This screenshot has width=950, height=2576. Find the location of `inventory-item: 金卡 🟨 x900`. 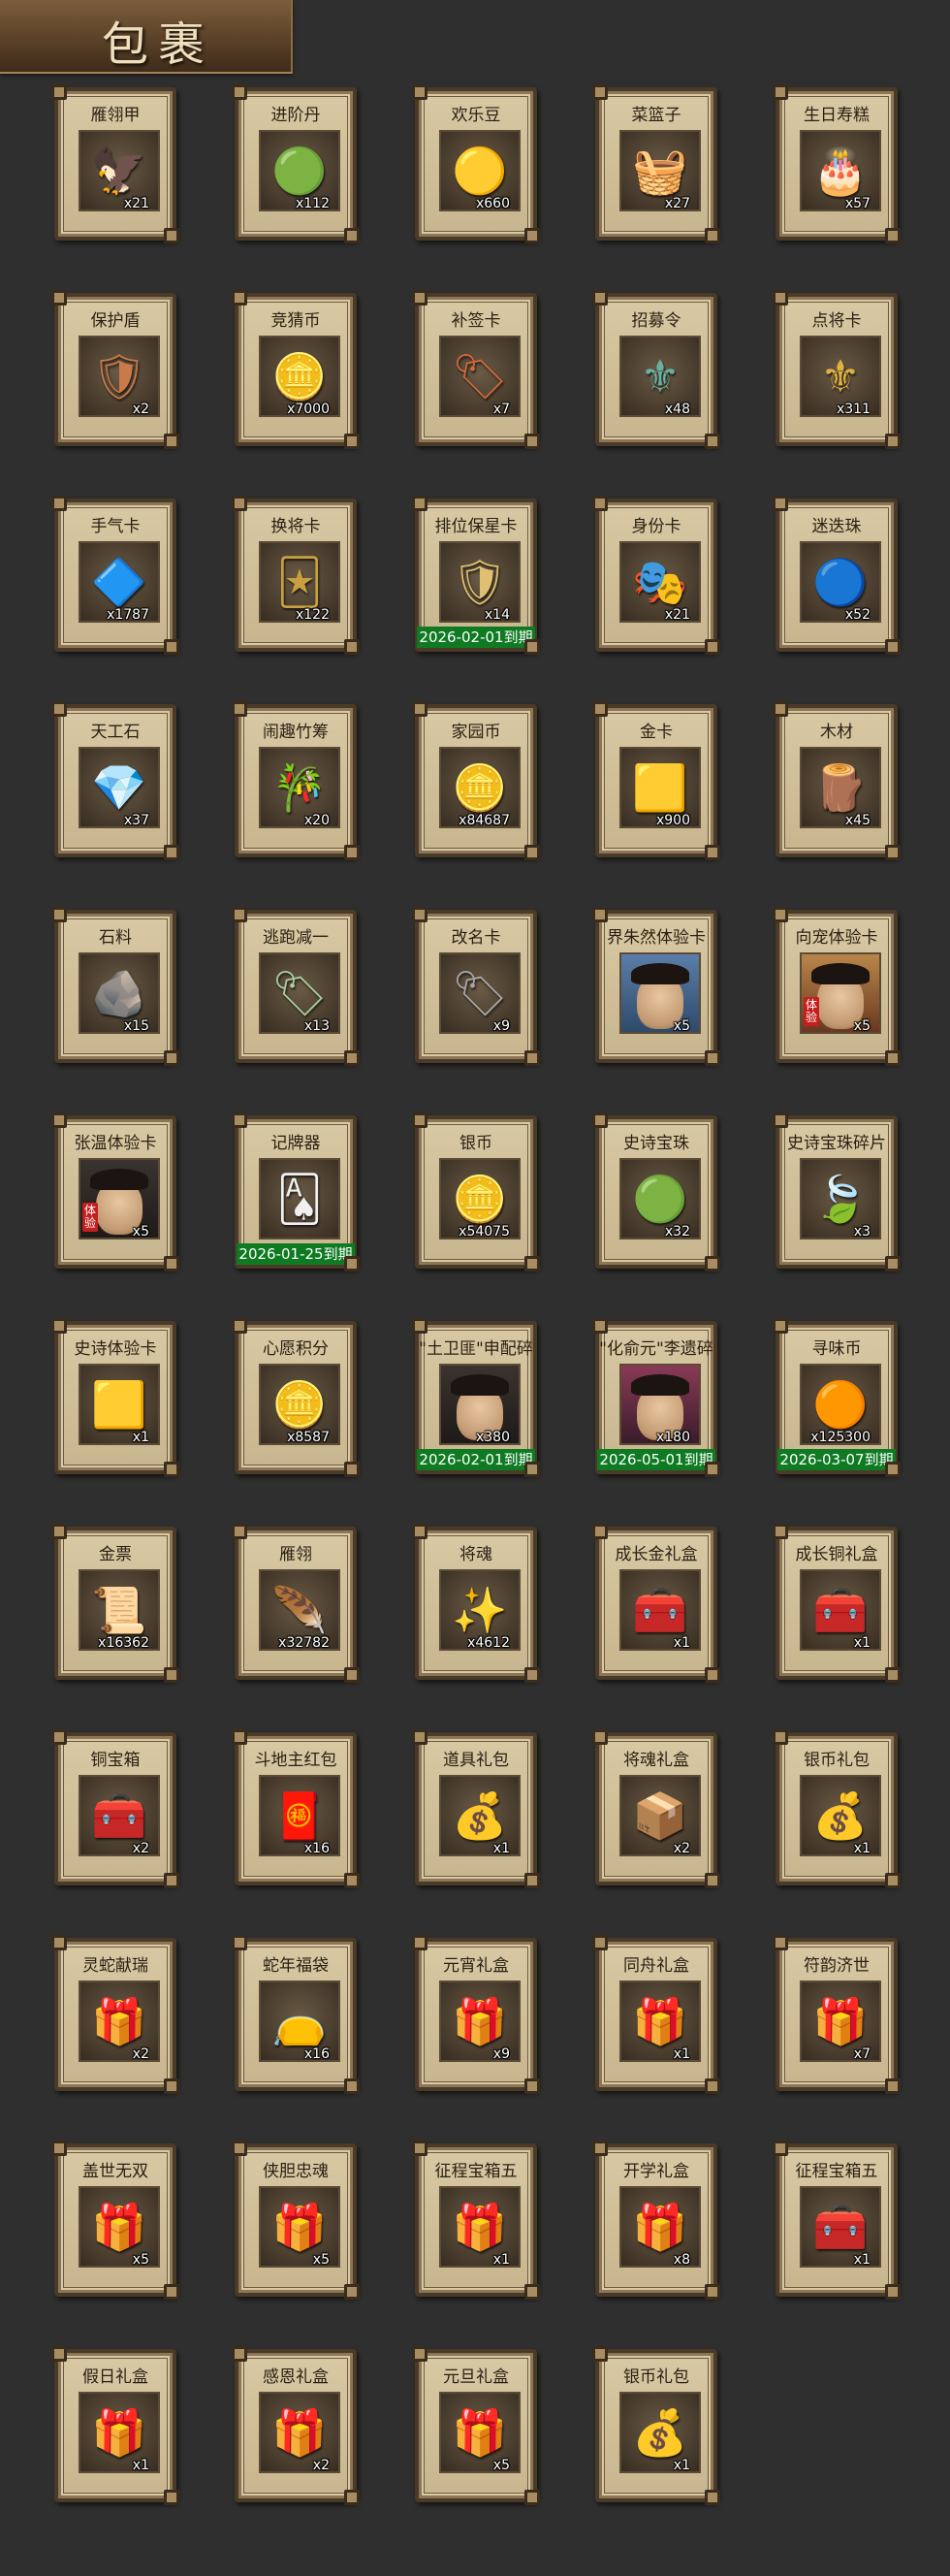

inventory-item: 金卡 🟨 x900 is located at coordinates (656, 781).